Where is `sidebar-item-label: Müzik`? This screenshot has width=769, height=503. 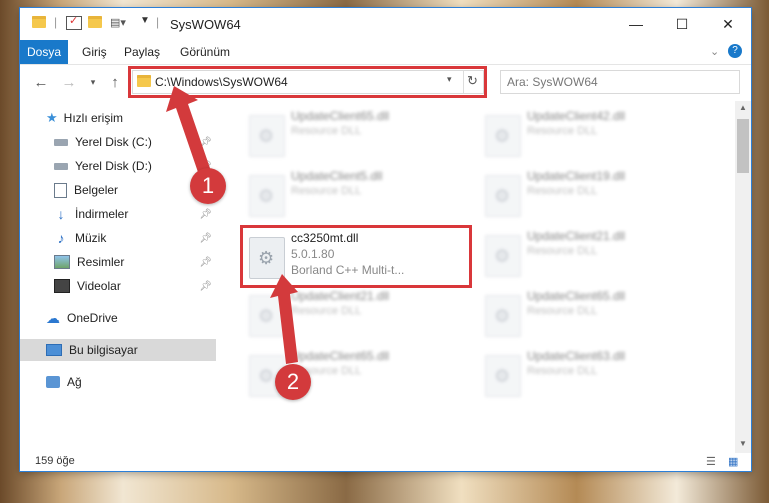 sidebar-item-label: Müzik is located at coordinates (91, 238).